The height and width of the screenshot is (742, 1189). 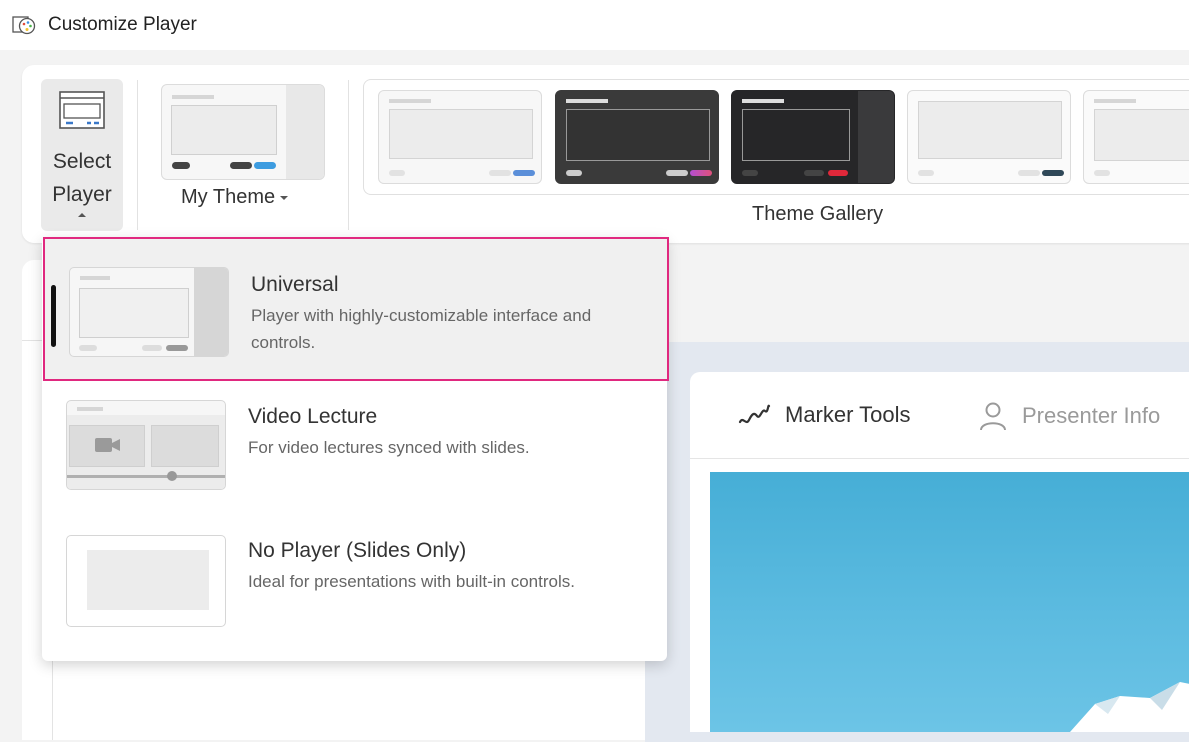 I want to click on title-bar: Customize Player, so click(x=594, y=25).